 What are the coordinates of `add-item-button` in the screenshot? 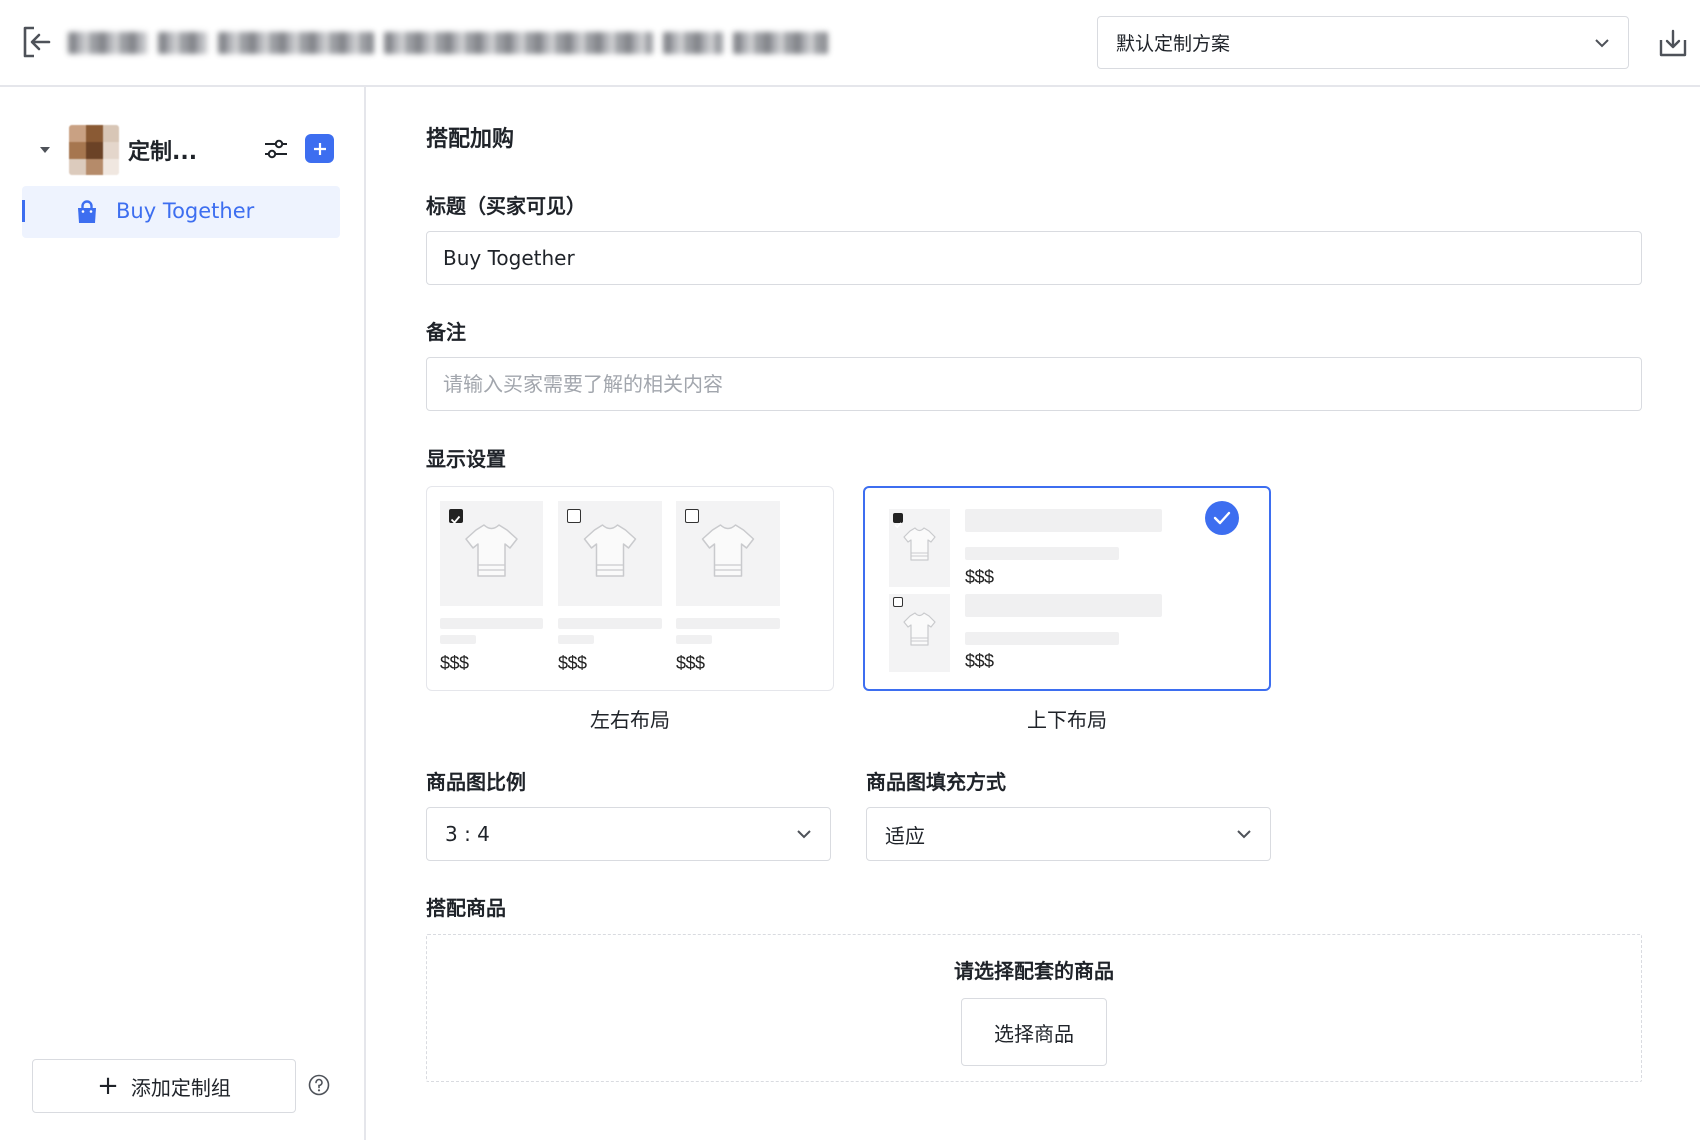 It's located at (319, 148).